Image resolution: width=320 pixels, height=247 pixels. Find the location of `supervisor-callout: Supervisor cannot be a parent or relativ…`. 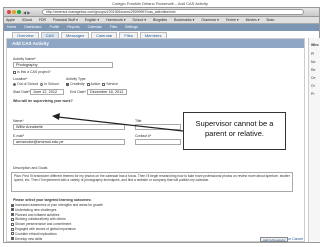

supervisor-callout: Supervisor cannot be a parent or relativ… is located at coordinates (234, 131).